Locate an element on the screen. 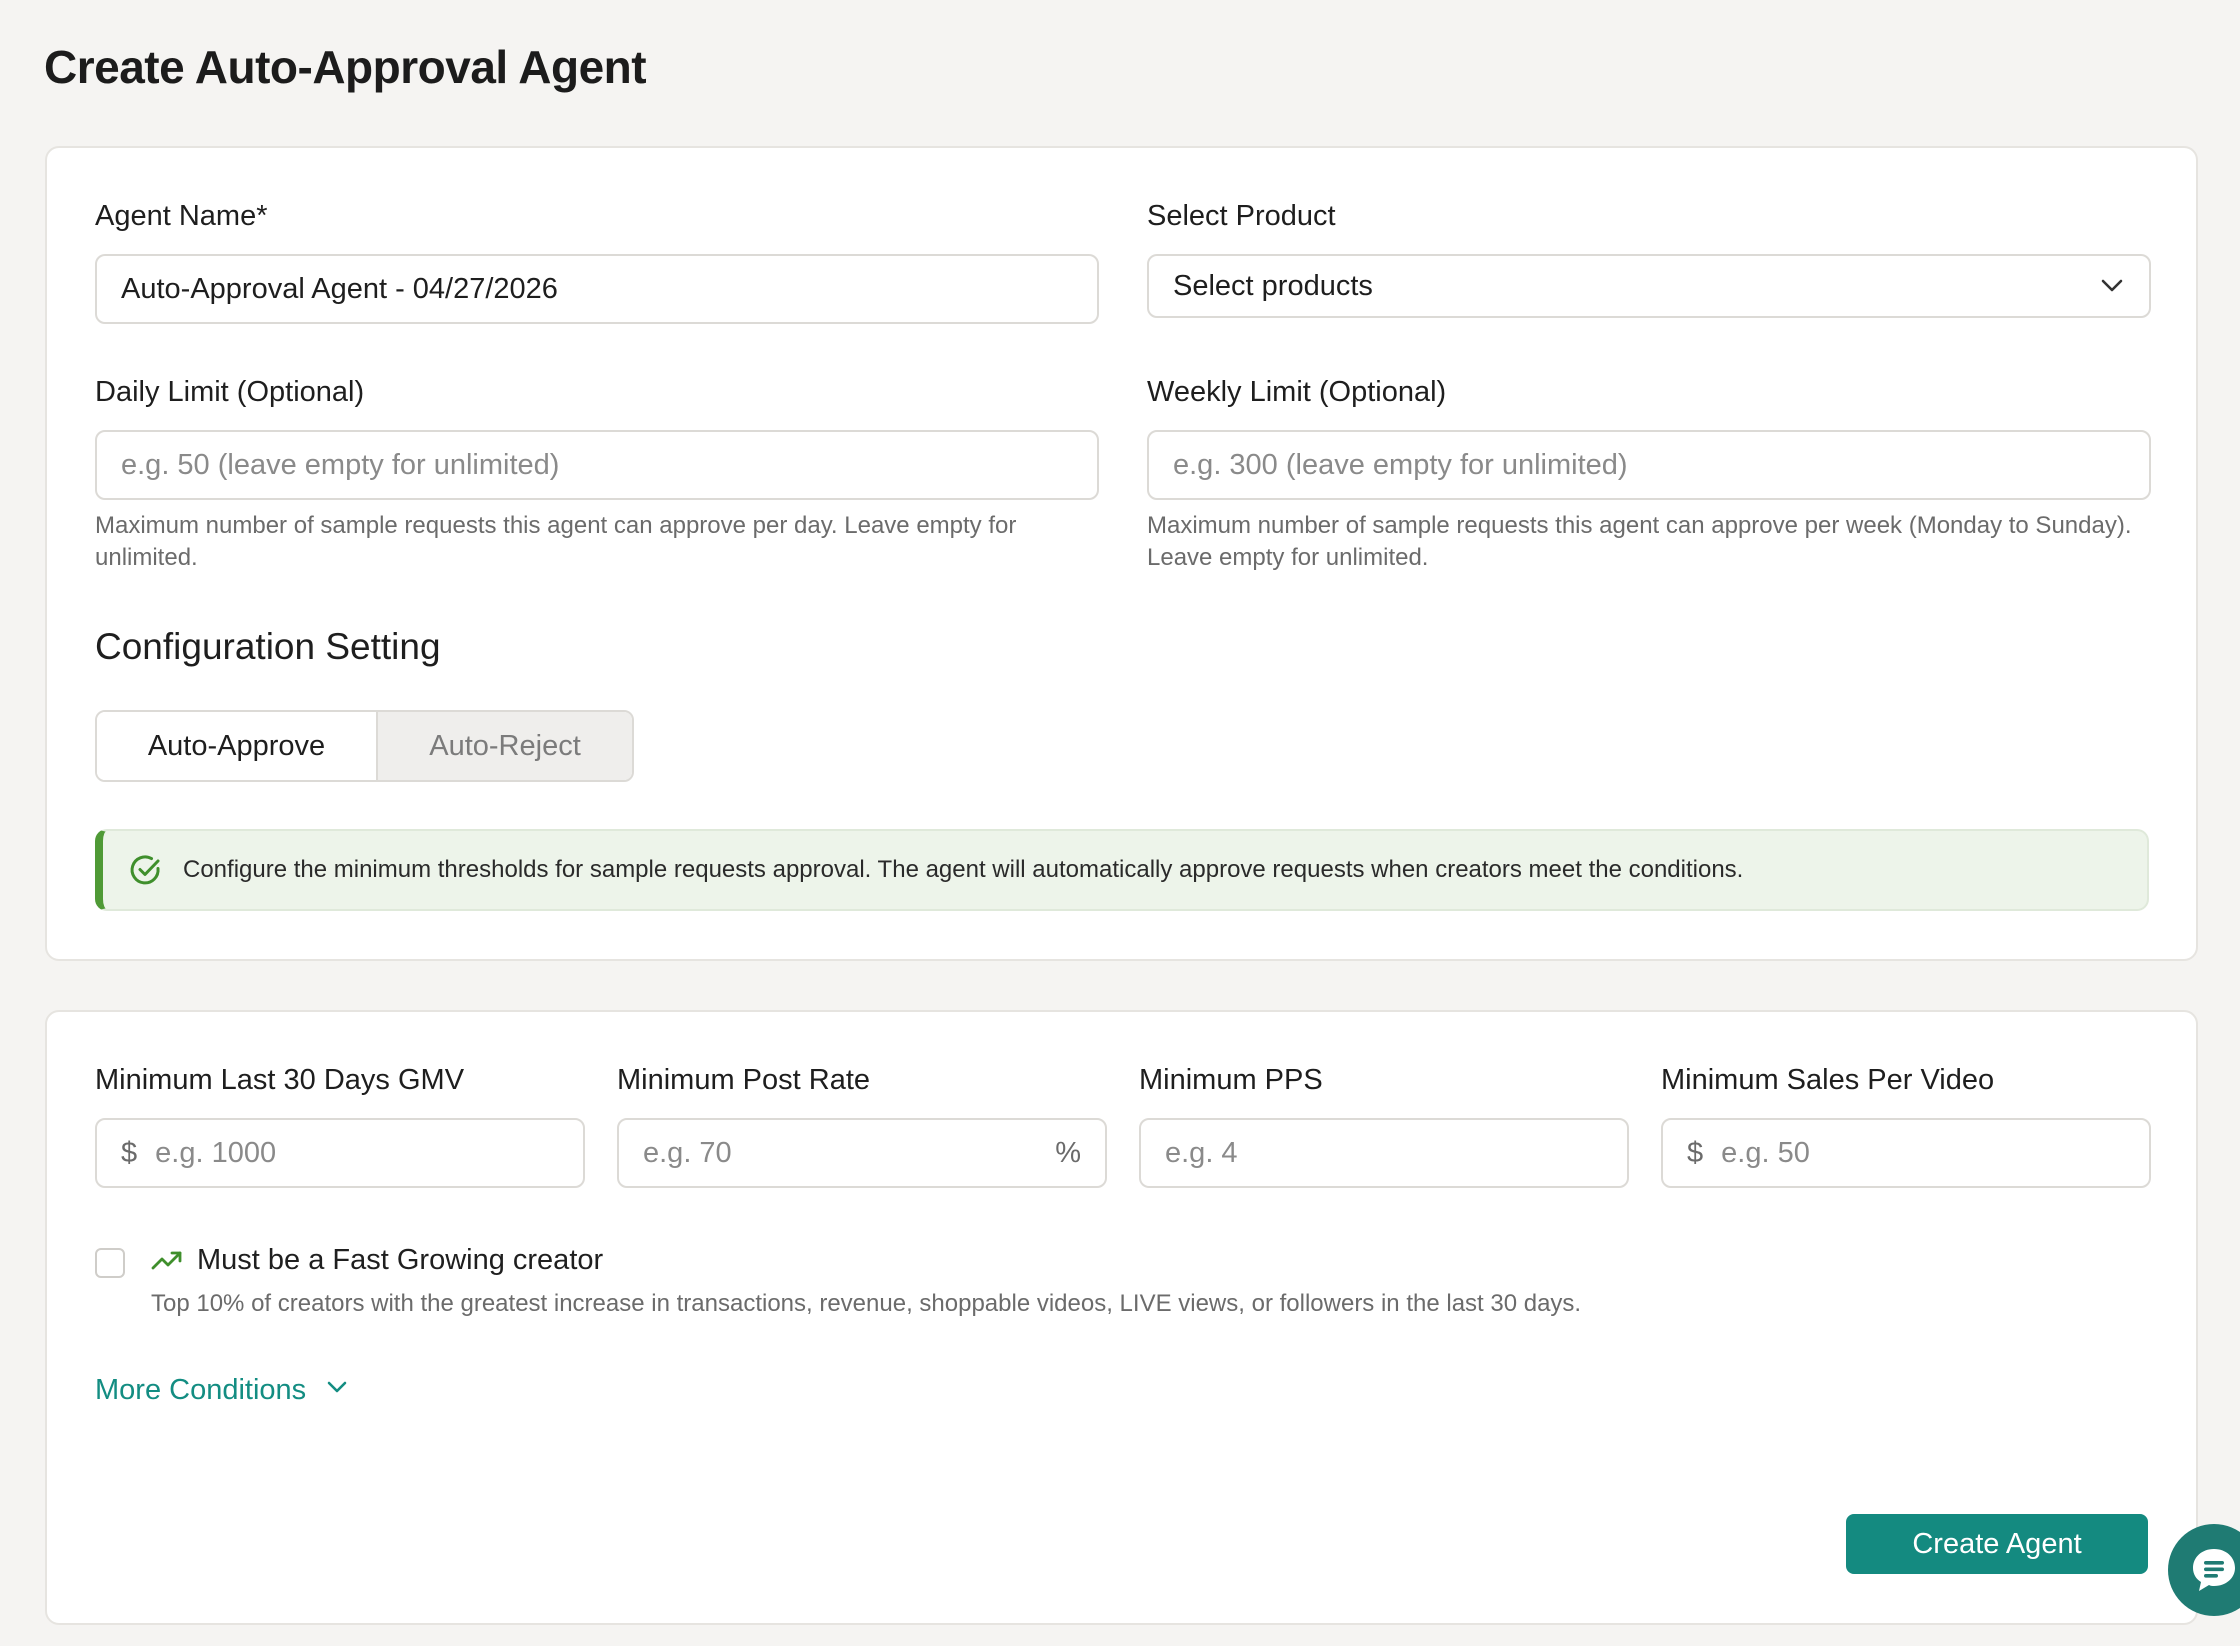 The width and height of the screenshot is (2240, 1646). gmv-label: Minimum Last 30 Days GMV is located at coordinates (280, 1080).